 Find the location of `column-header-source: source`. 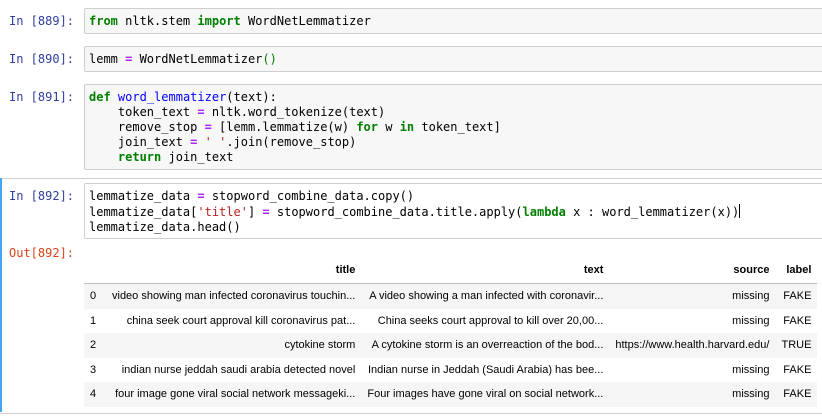

column-header-source: source is located at coordinates (692, 270).